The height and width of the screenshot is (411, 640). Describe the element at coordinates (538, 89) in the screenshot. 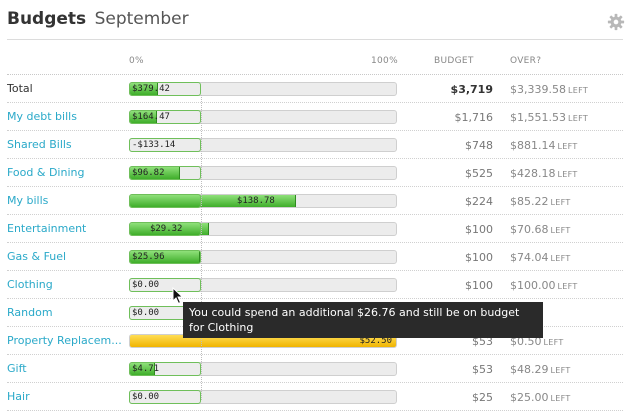

I see `remaining-value: $3,339.58` at that location.